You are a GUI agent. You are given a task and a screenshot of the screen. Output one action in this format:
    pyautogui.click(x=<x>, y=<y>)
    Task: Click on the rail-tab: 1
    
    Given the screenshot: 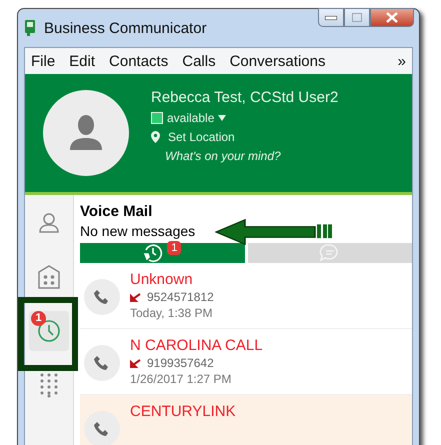 What is the action you would take?
    pyautogui.click(x=49, y=331)
    